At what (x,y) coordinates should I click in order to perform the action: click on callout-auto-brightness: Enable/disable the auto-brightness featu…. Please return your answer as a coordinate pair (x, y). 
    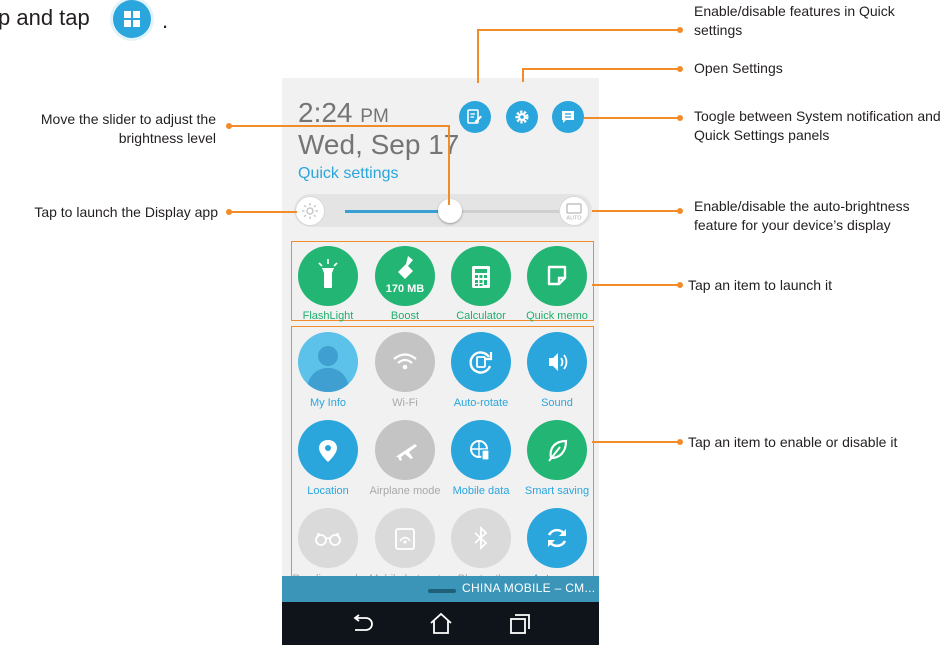
    Looking at the image, I should click on (802, 215).